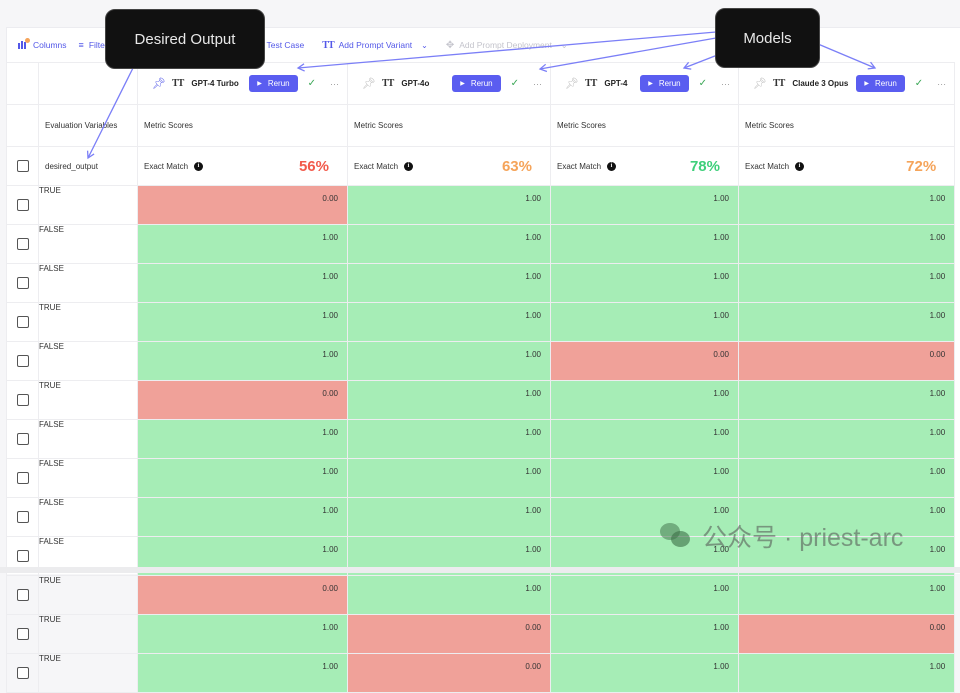  Describe the element at coordinates (178, 83) in the screenshot. I see `text-type-icon: TT` at that location.